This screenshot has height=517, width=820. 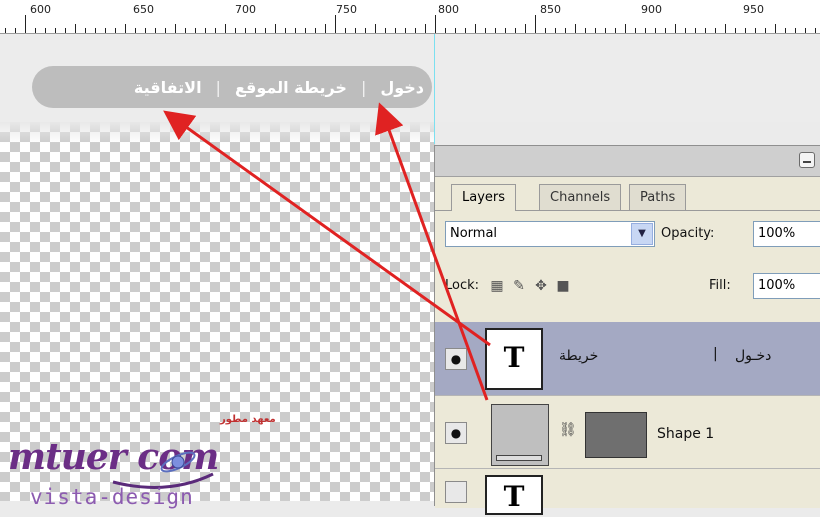 What do you see at coordinates (807, 160) in the screenshot?
I see `minimize-icon` at bounding box center [807, 160].